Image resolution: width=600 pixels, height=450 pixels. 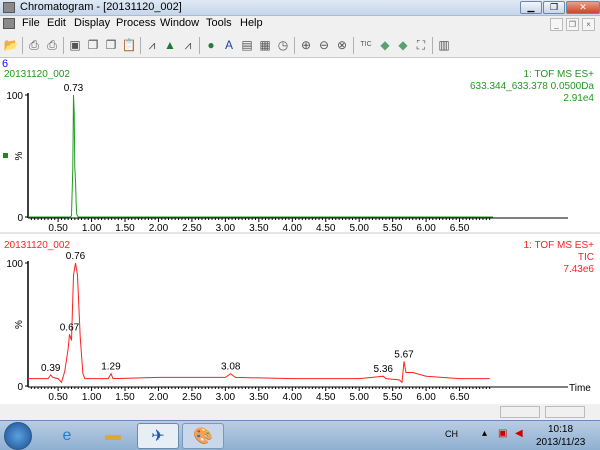 I want to click on app-icon, so click(x=9, y=7).